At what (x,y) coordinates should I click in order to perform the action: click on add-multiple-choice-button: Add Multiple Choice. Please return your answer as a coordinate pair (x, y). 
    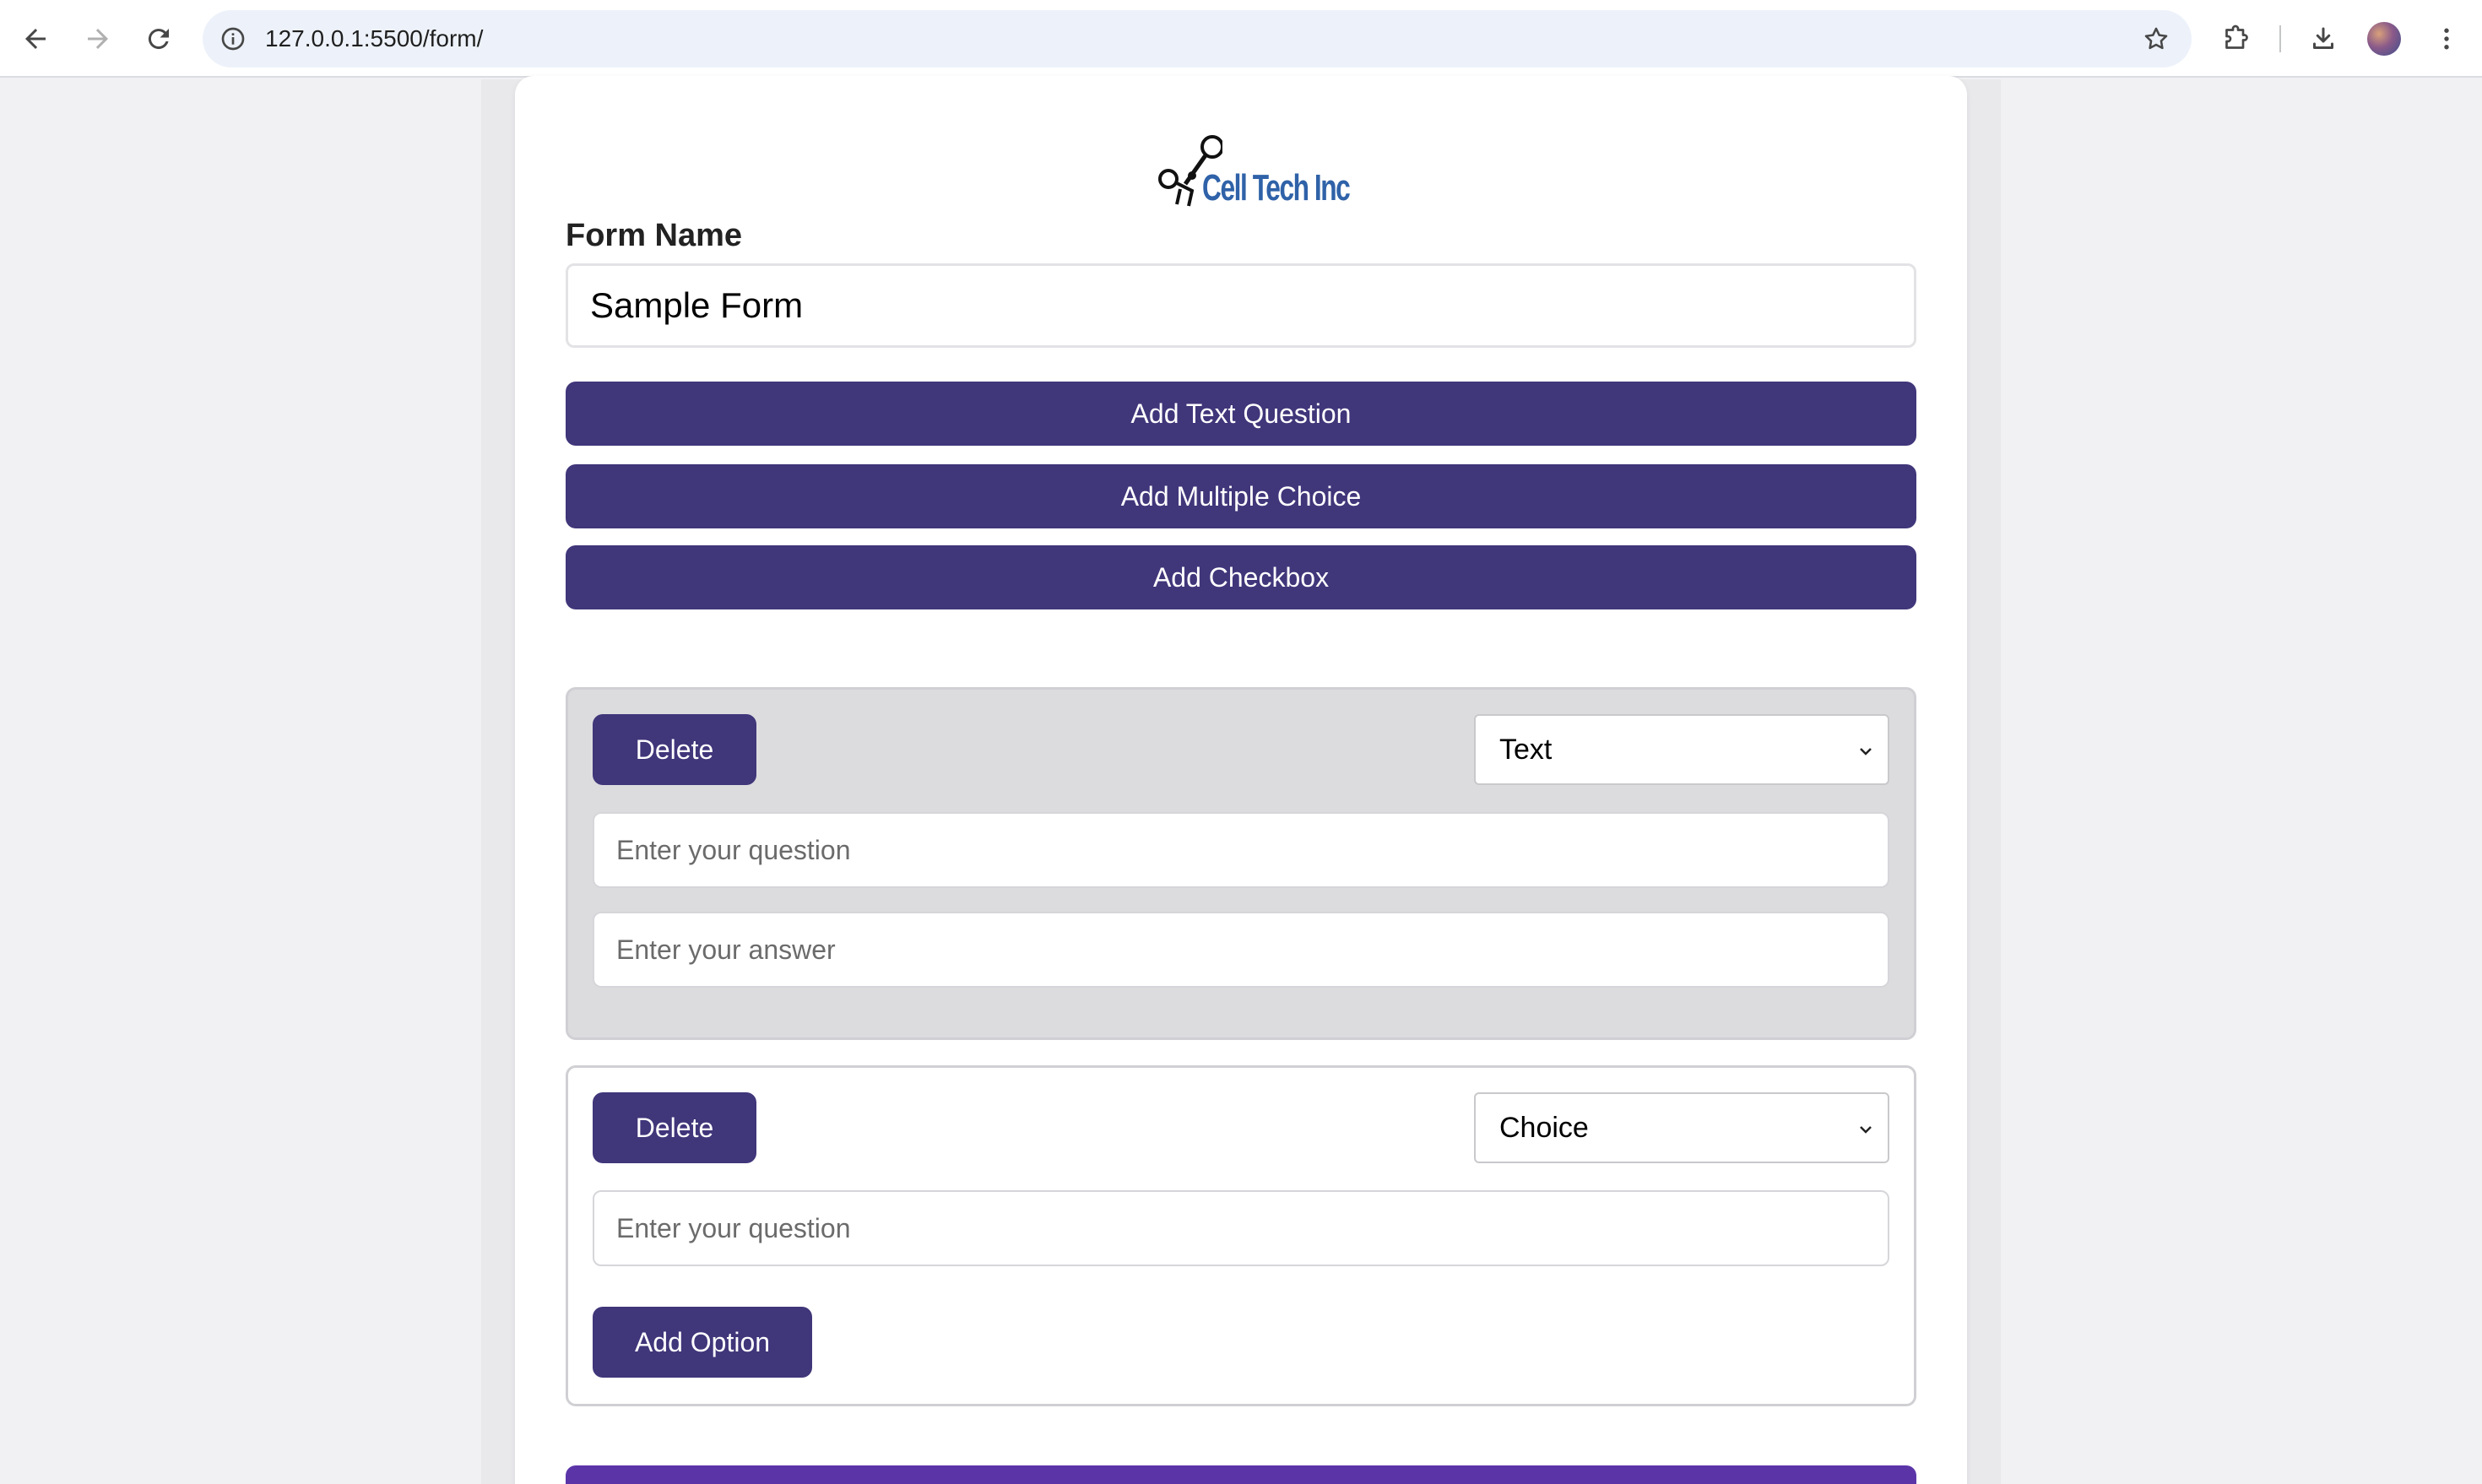
    Looking at the image, I should click on (1241, 496).